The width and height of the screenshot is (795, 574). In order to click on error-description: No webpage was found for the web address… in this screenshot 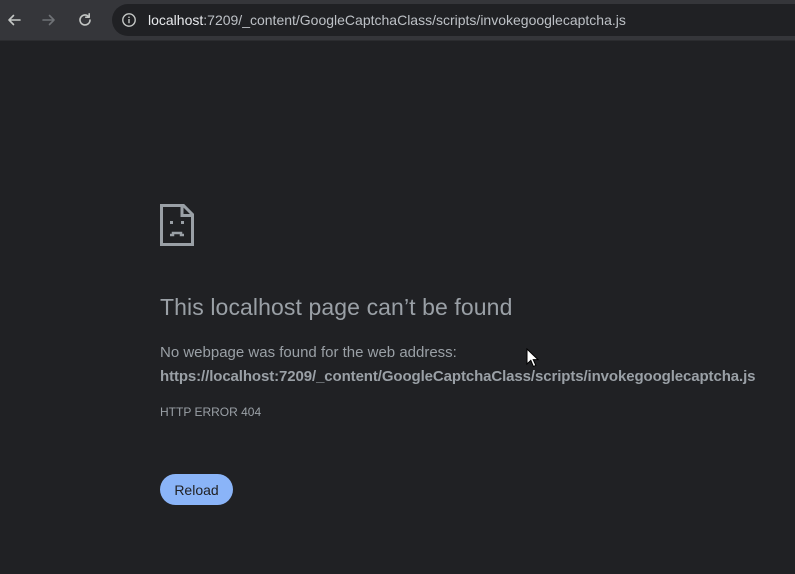, I will do `click(308, 352)`.